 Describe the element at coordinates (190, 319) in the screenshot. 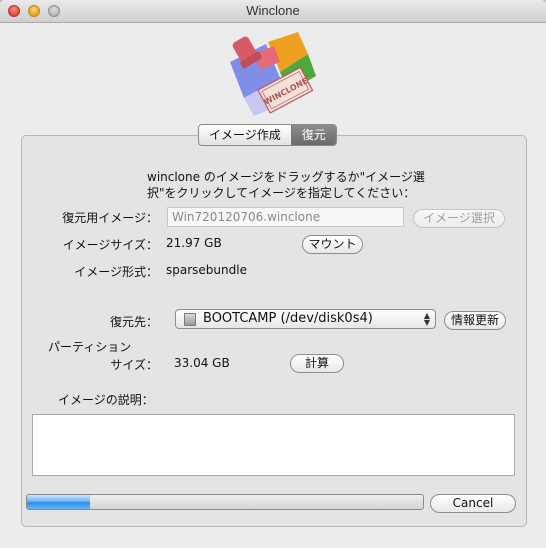

I see `disk-icon` at that location.